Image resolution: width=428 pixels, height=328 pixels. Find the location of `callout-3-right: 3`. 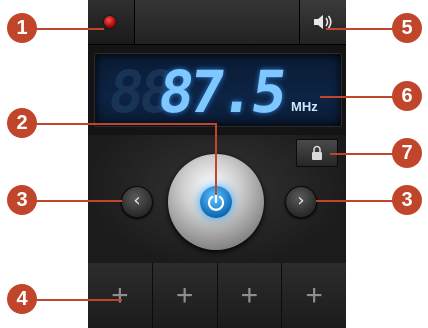

callout-3-right: 3 is located at coordinates (407, 200).